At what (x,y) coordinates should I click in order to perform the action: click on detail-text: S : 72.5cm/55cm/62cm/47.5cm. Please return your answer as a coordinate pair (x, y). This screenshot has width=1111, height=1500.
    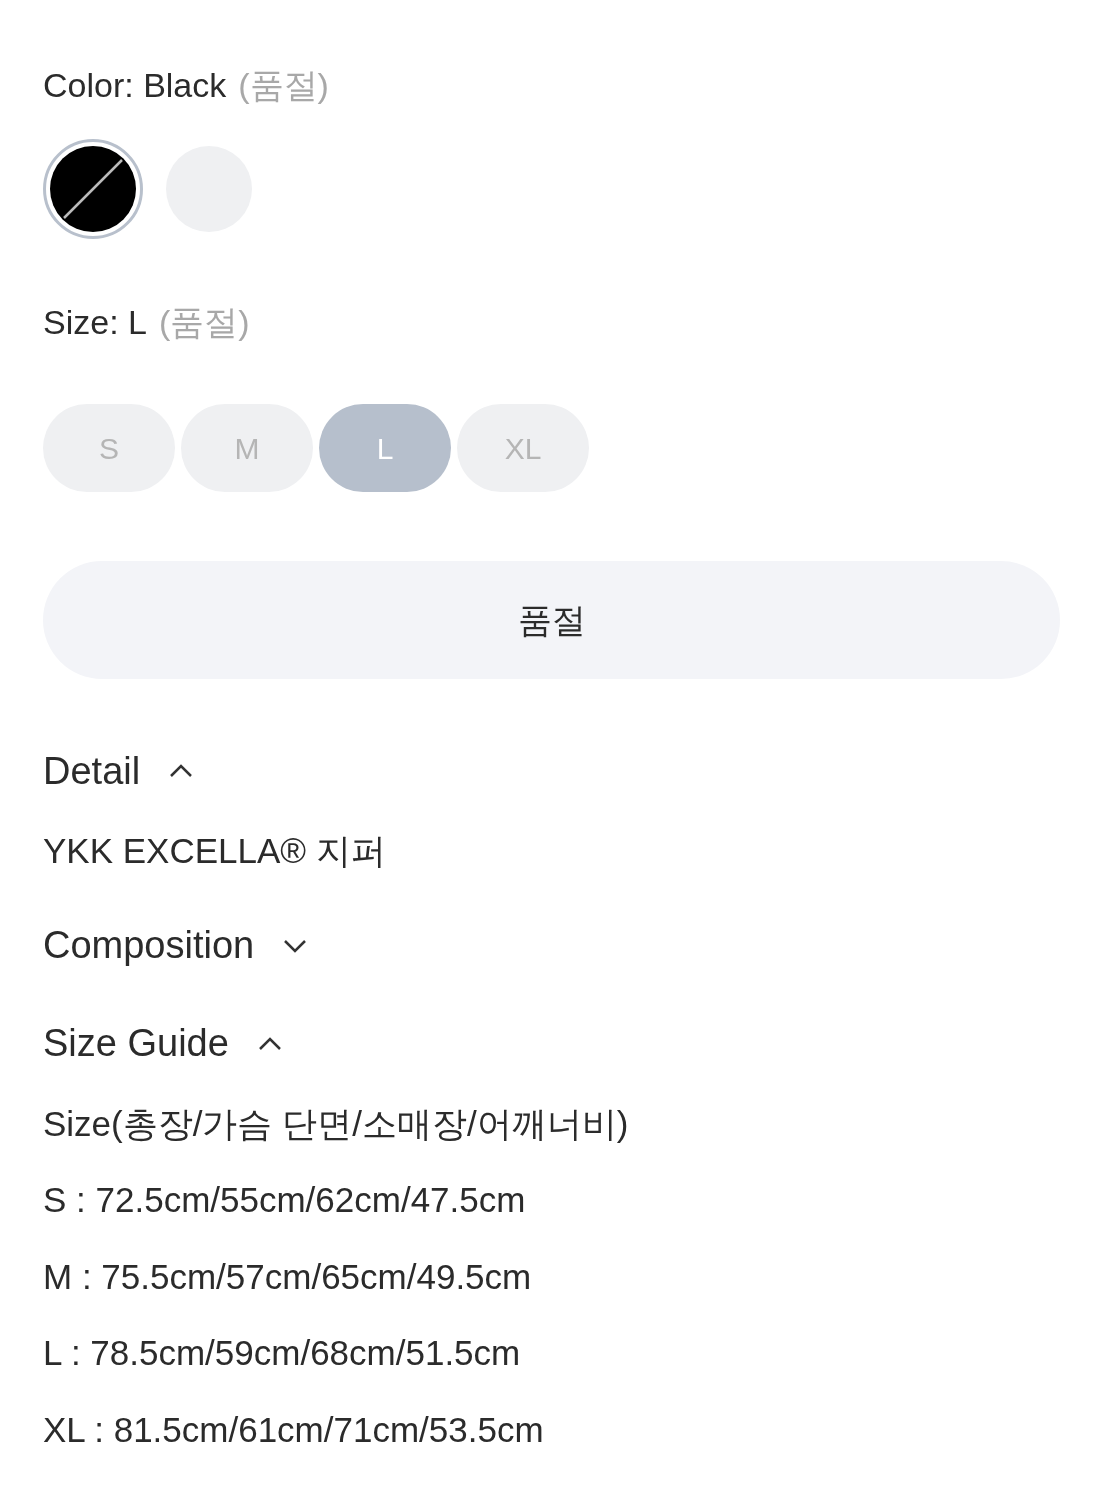
    Looking at the image, I should click on (285, 1200).